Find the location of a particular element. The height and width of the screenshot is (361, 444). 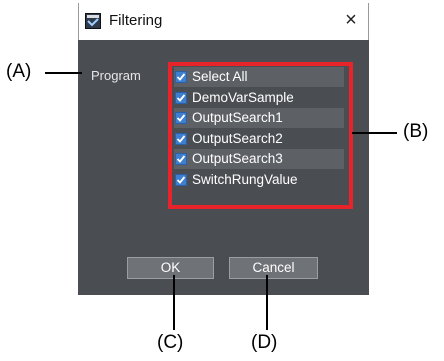

callout-a-line is located at coordinates (63, 73).